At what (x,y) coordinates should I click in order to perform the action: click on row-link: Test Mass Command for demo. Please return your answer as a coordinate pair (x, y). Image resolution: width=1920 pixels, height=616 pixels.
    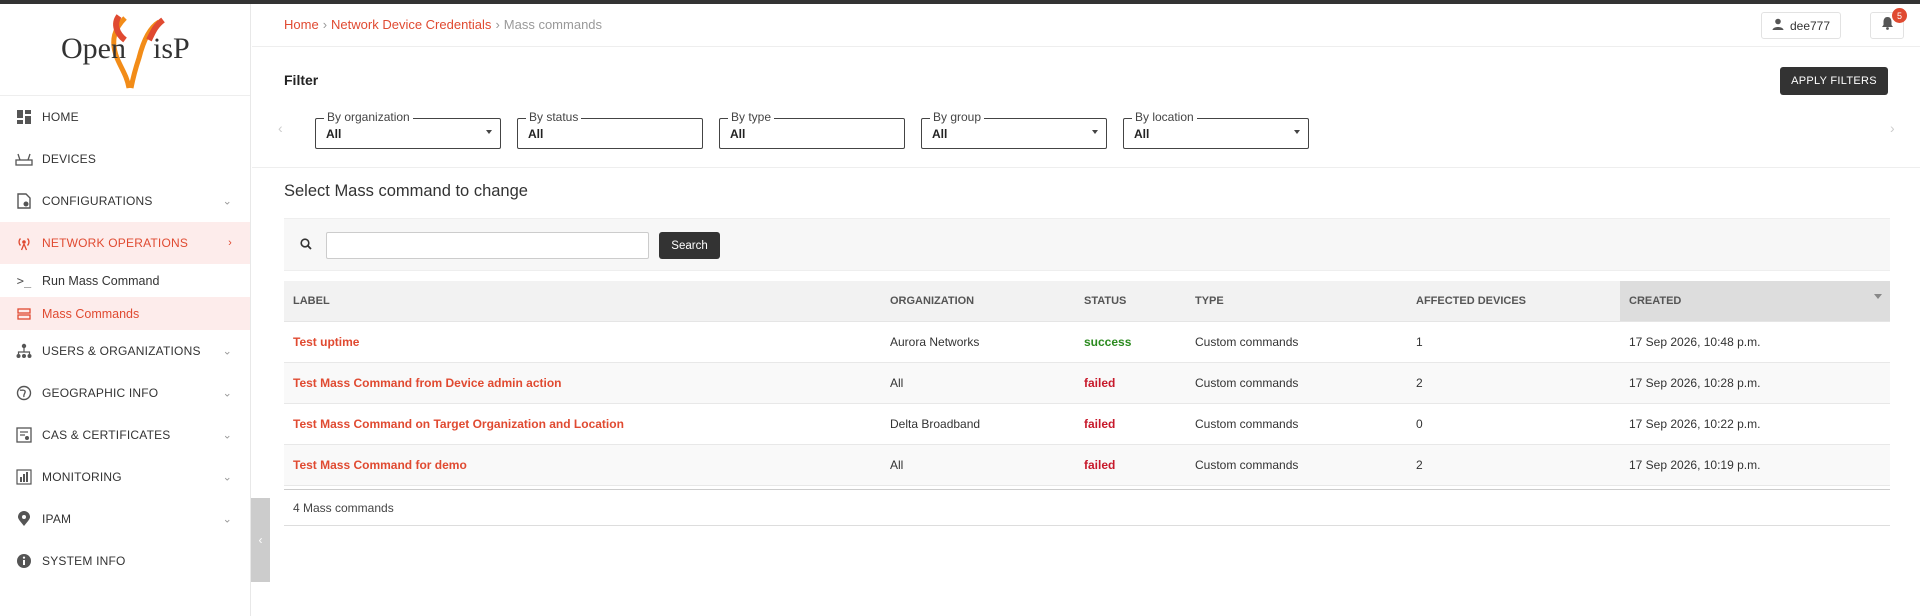
    Looking at the image, I should click on (380, 465).